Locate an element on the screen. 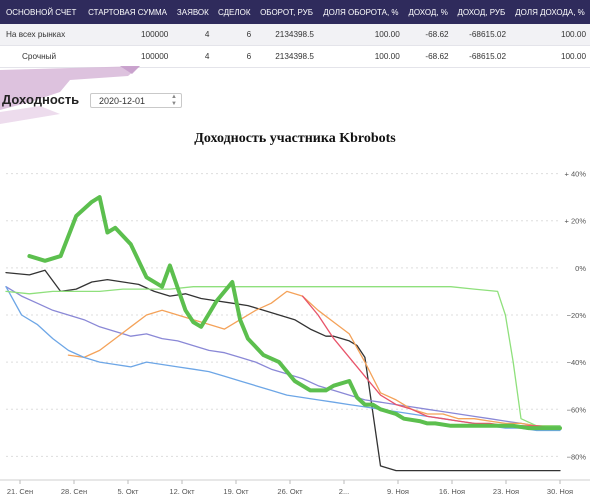 This screenshot has width=590, height=500. x-tick-label: 5. Окт is located at coordinates (129, 491).